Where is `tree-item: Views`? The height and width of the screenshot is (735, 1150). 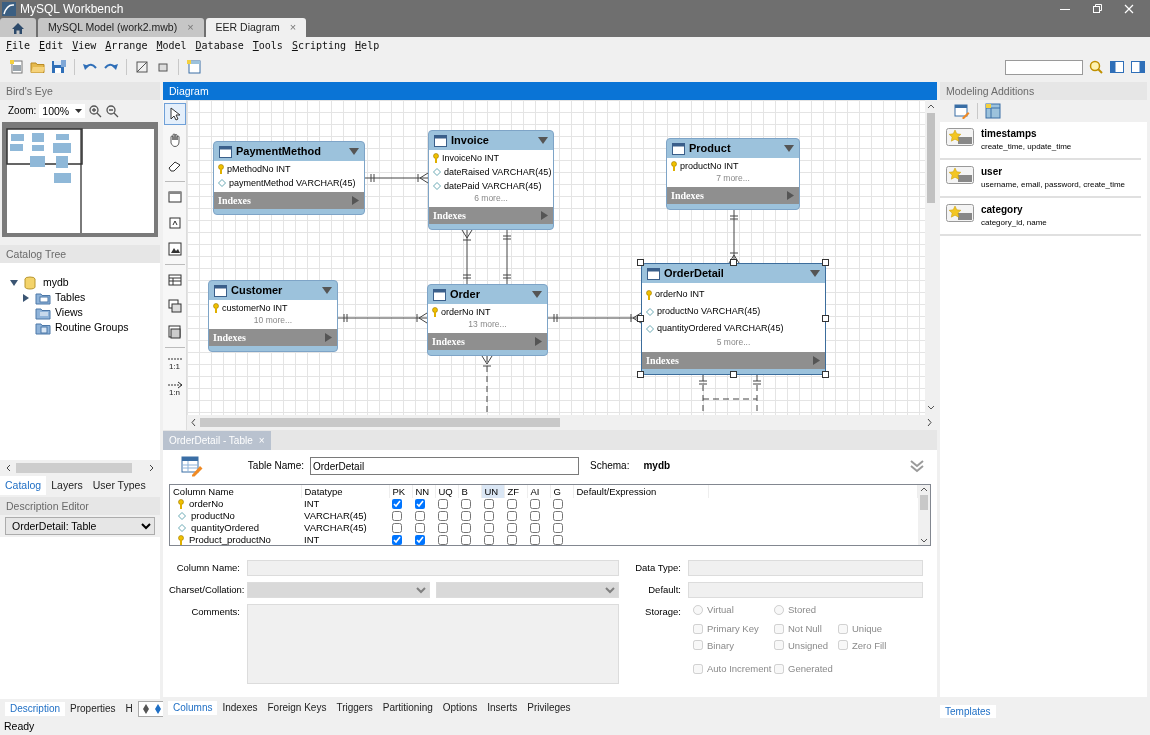 tree-item: Views is located at coordinates (69, 312).